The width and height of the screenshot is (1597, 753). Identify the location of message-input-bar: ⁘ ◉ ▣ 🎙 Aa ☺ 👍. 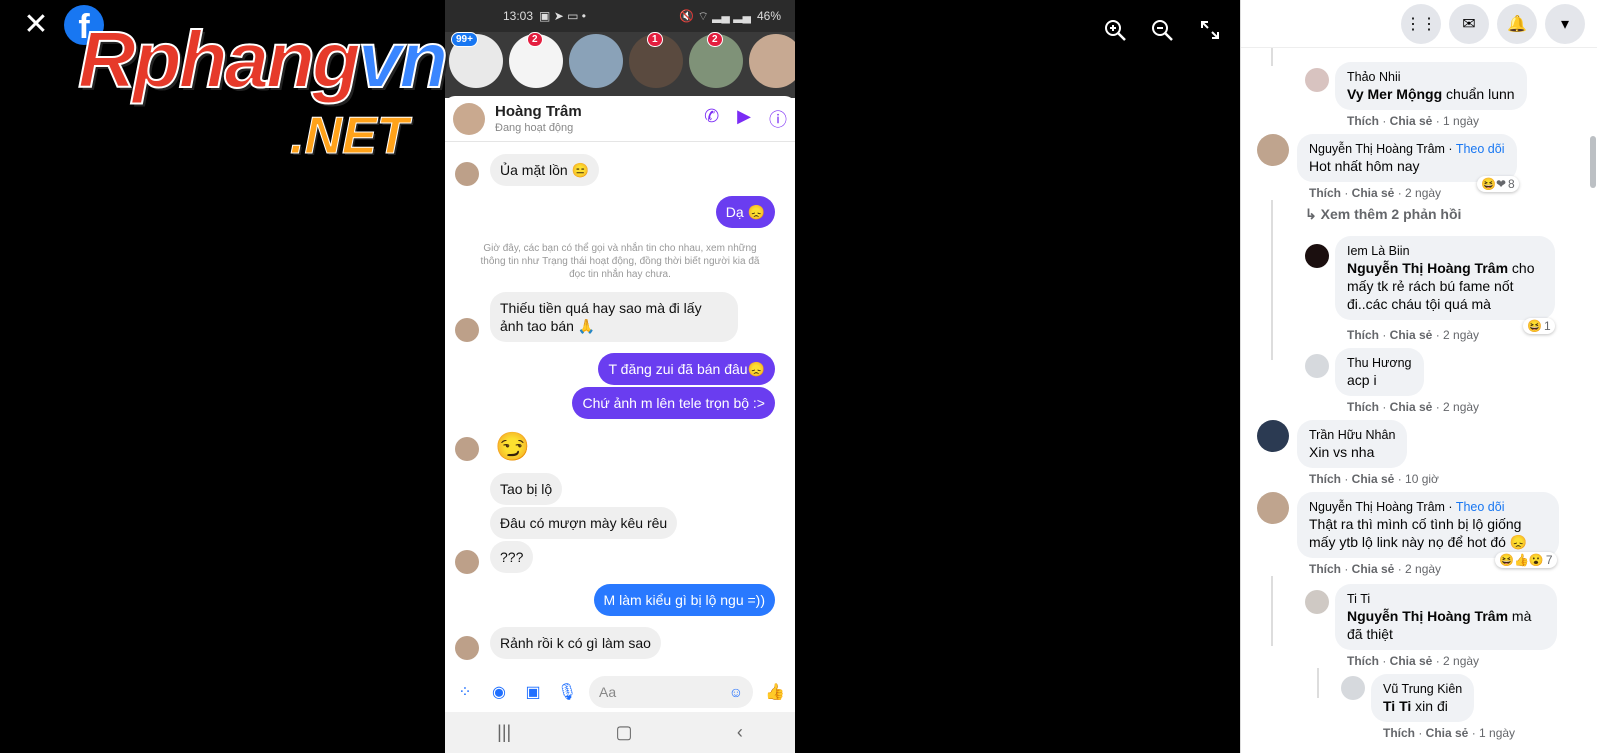
(620, 692).